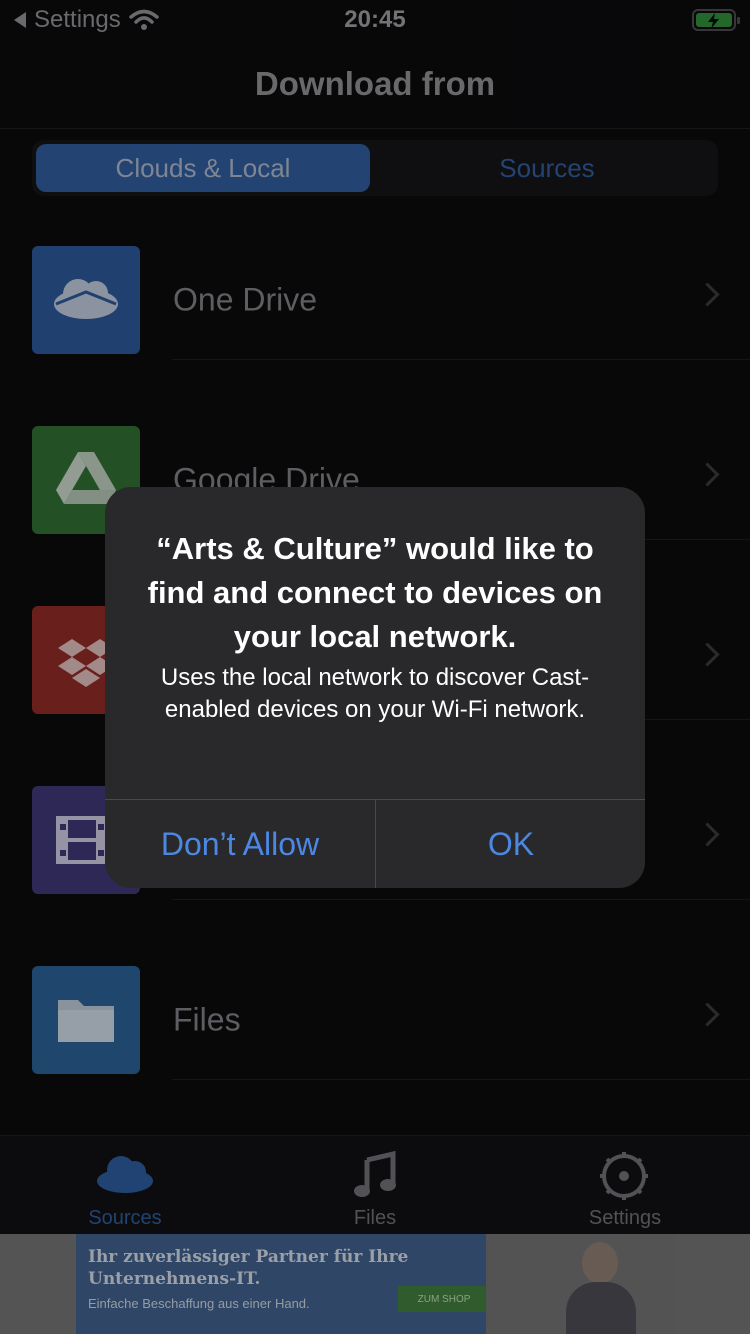  What do you see at coordinates (510, 844) in the screenshot?
I see `ok-button: OK` at bounding box center [510, 844].